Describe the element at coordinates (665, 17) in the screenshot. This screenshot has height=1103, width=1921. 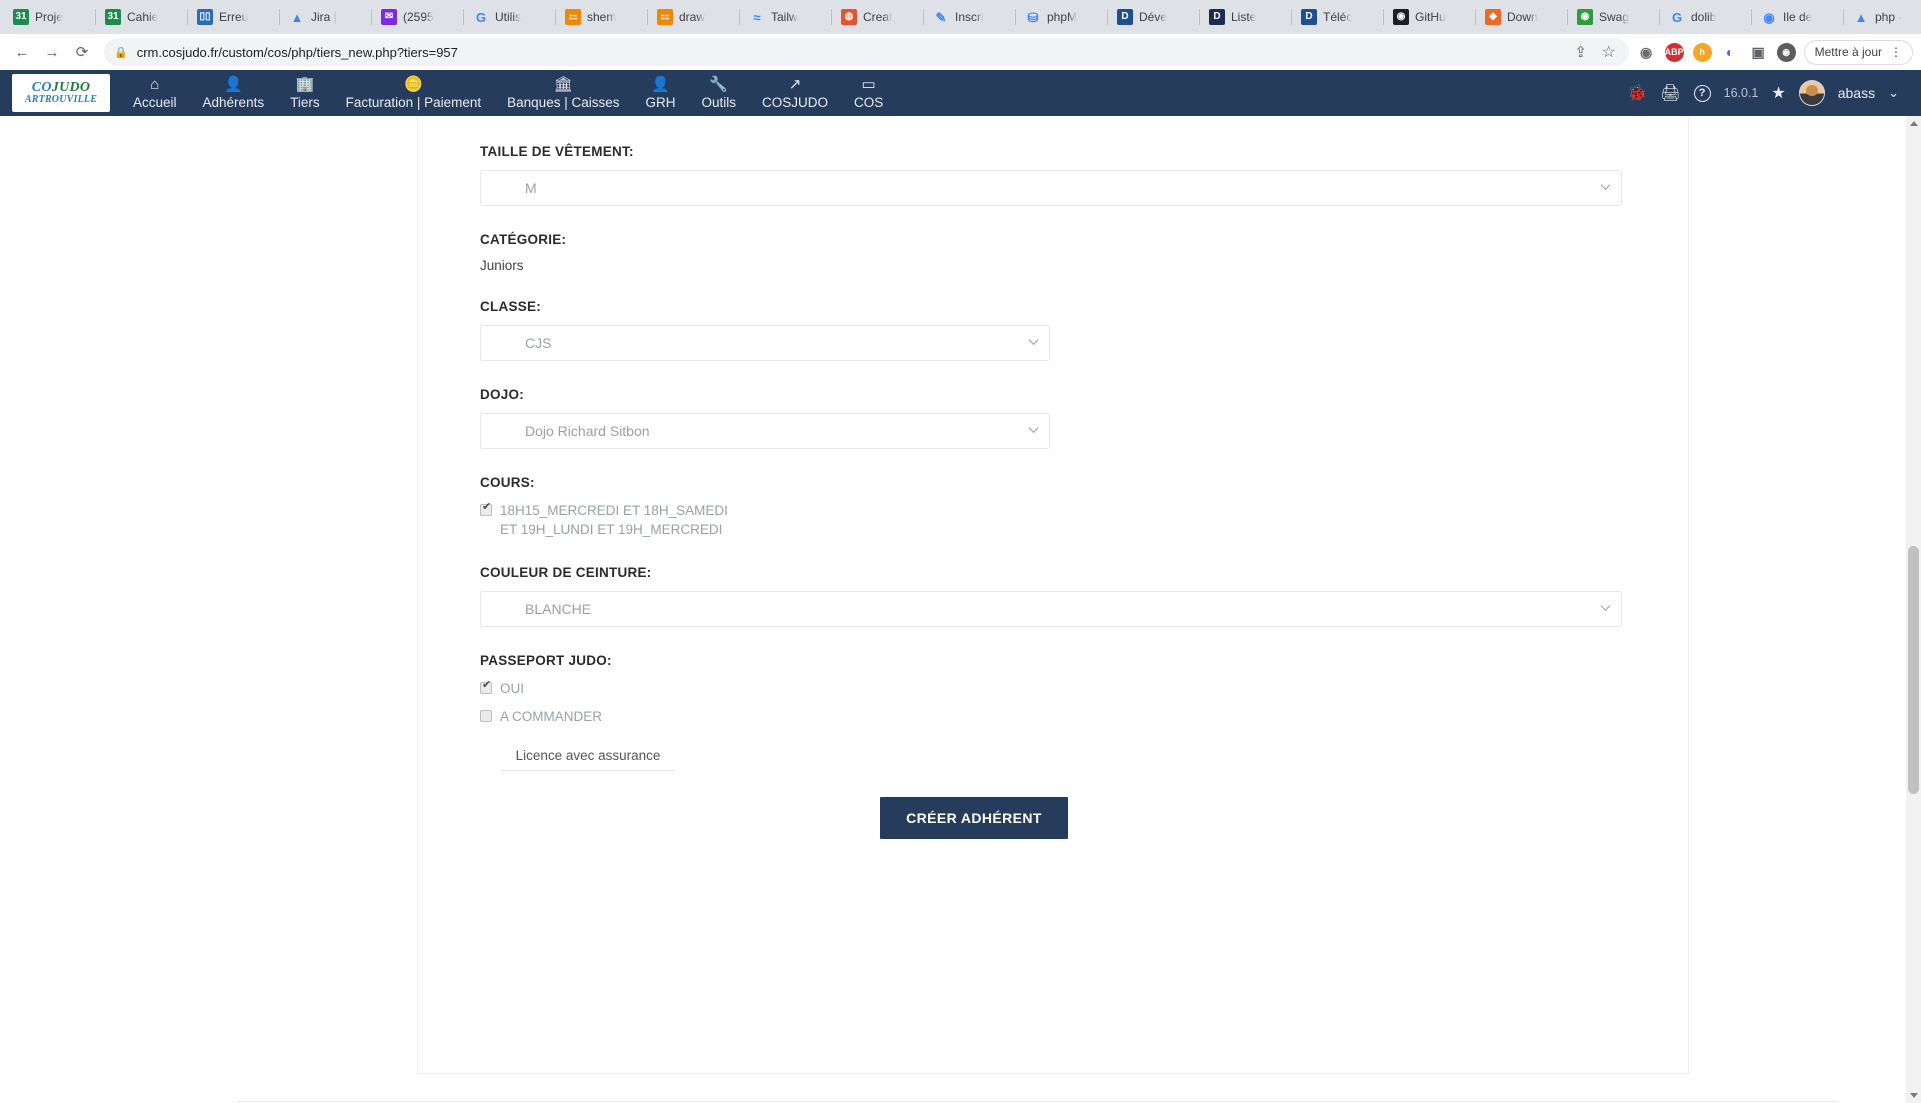
I see `drawio-icon: ⚏` at that location.